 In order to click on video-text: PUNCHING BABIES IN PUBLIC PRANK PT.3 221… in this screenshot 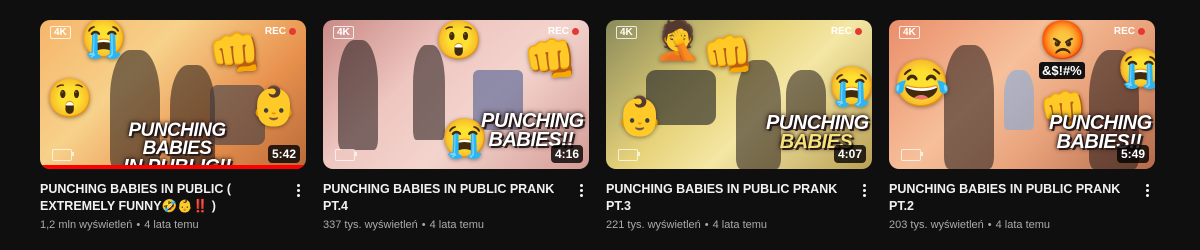, I will do `click(729, 206)`.